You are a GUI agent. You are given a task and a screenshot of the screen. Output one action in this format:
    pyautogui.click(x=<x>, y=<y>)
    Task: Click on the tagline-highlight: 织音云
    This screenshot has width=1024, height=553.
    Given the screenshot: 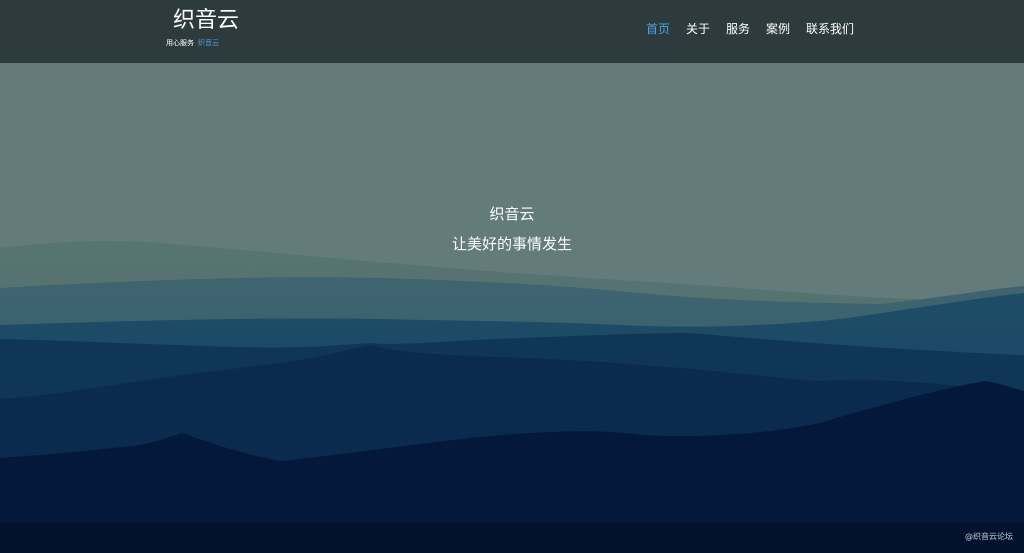 What is the action you would take?
    pyautogui.click(x=208, y=43)
    